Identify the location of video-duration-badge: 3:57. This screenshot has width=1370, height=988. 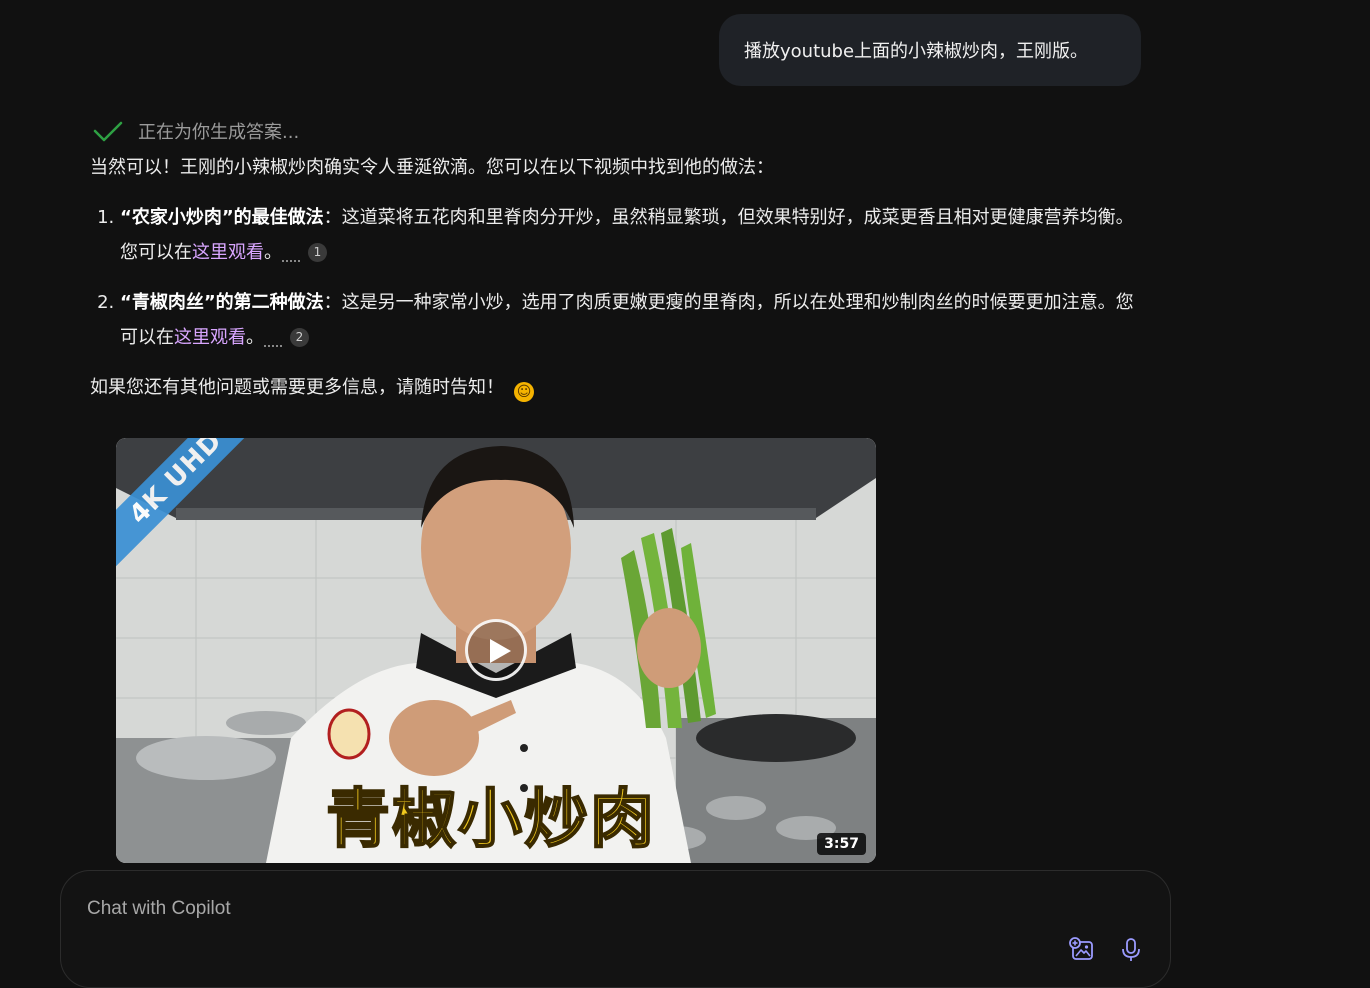
(841, 844).